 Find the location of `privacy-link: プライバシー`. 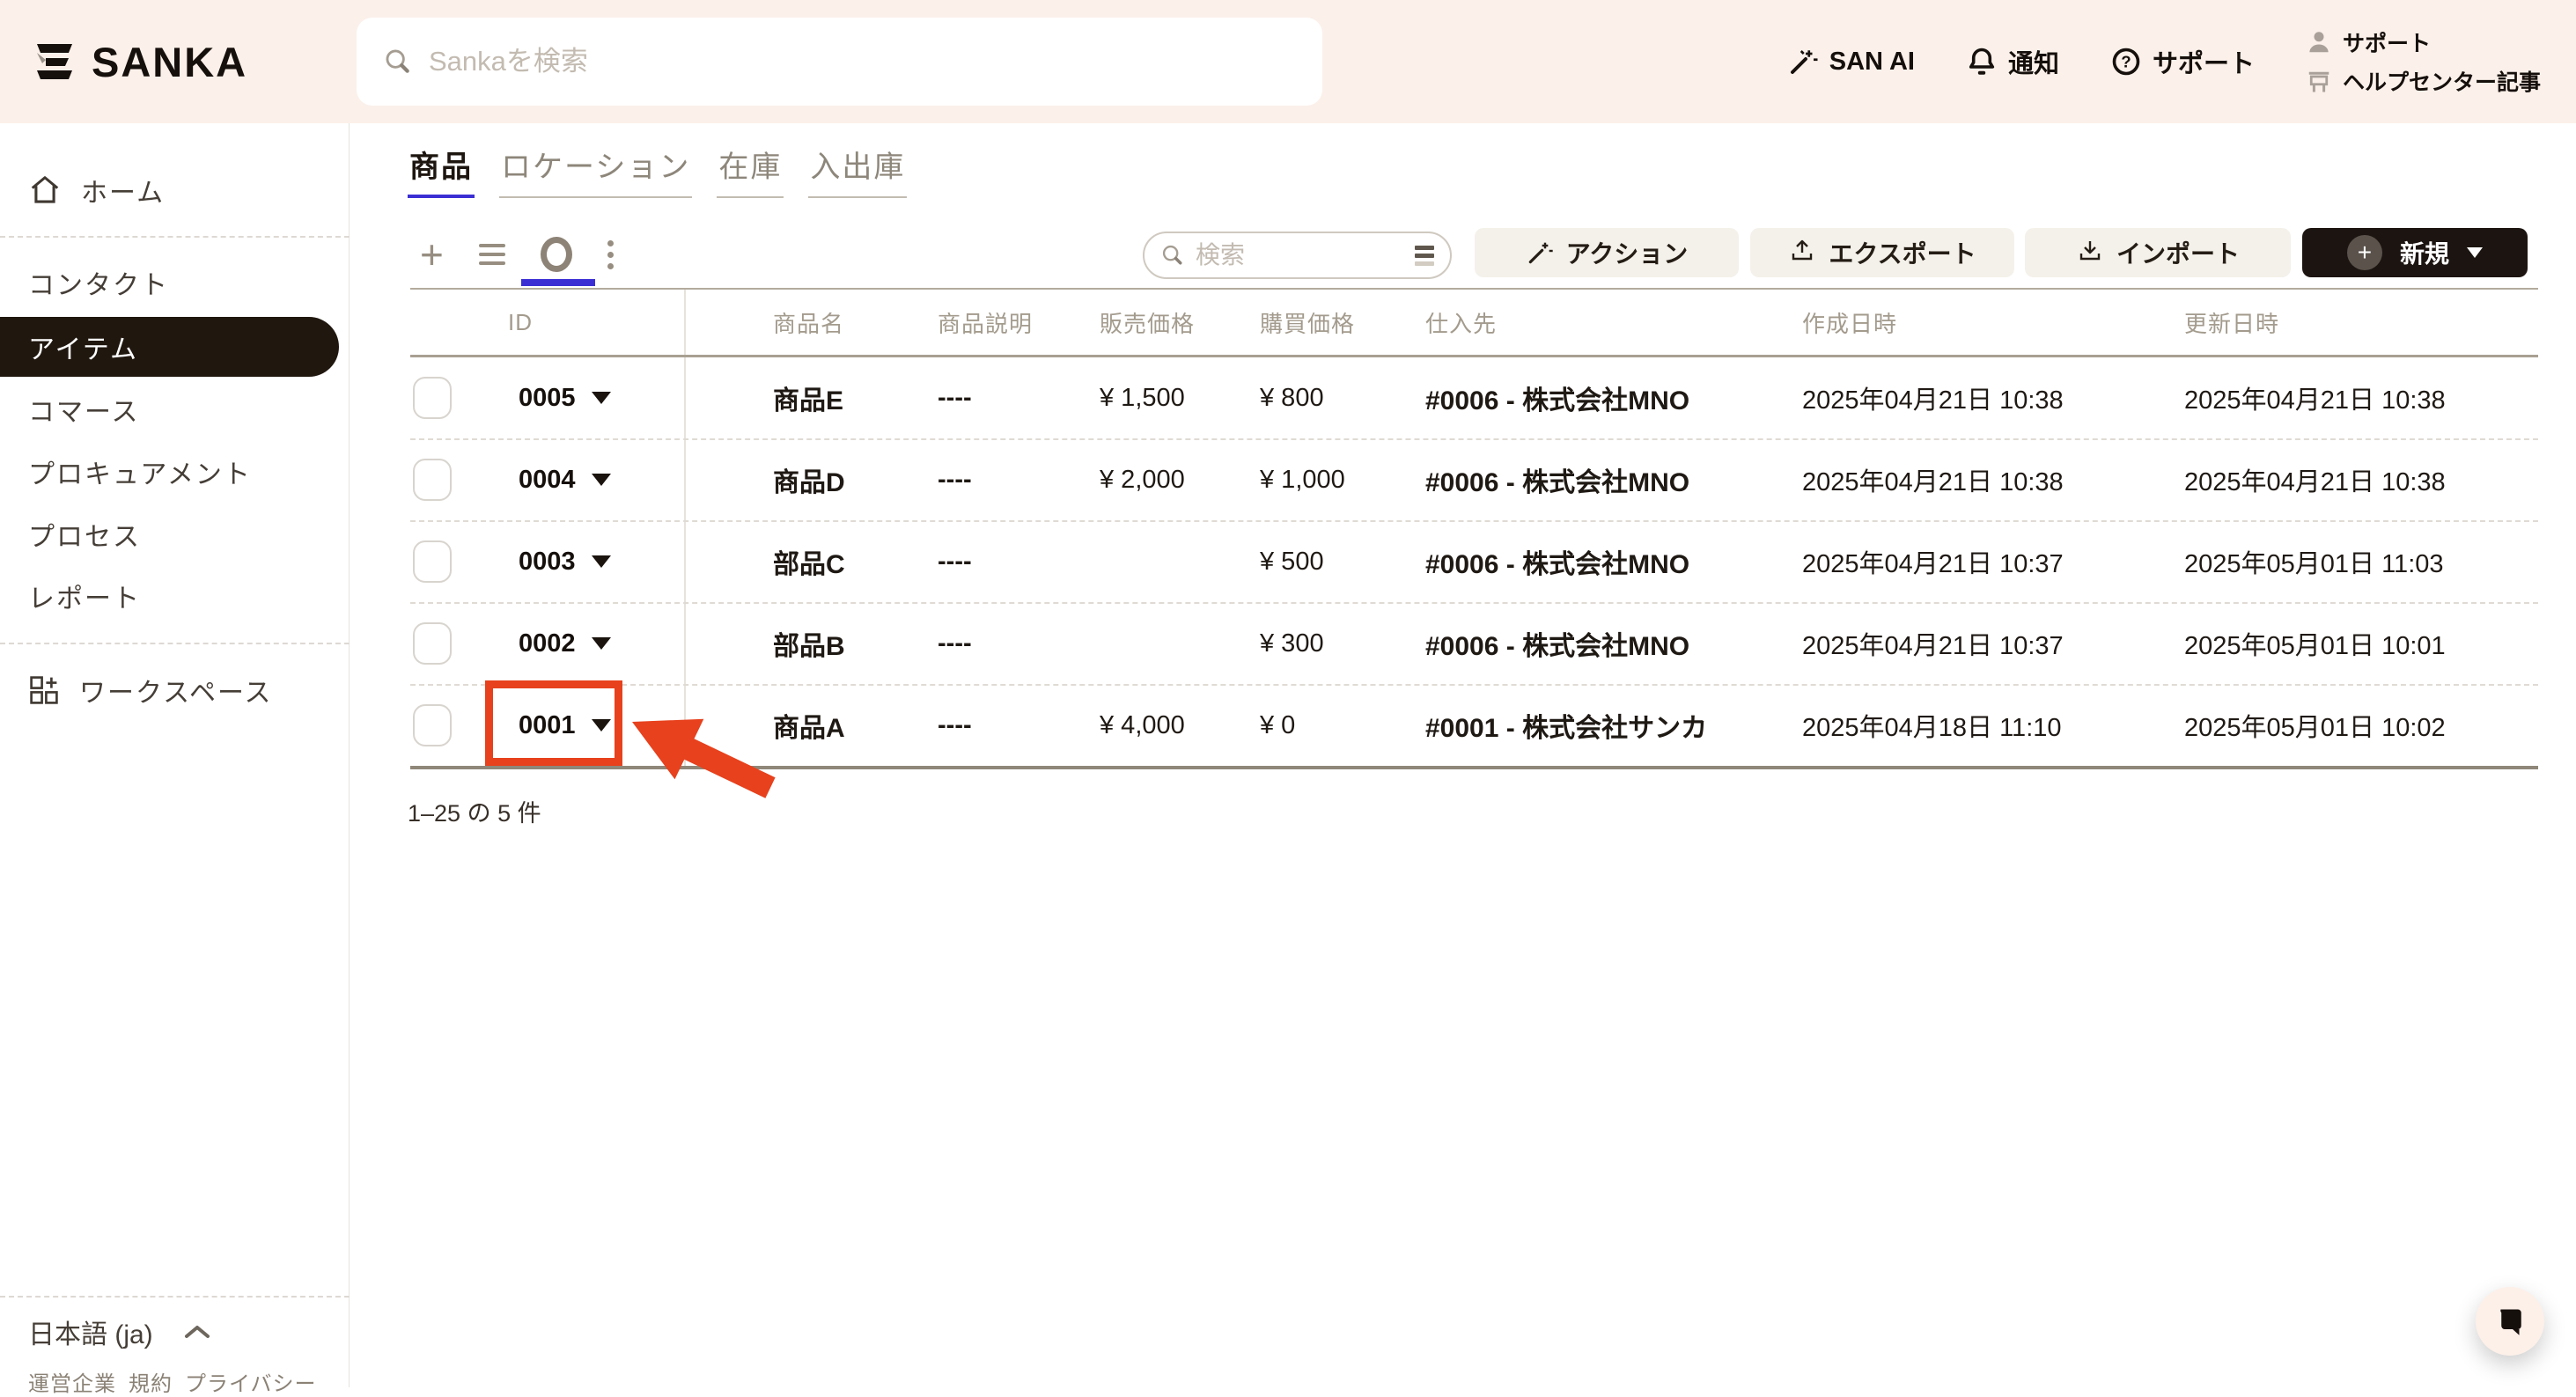

privacy-link: プライバシー is located at coordinates (251, 1381).